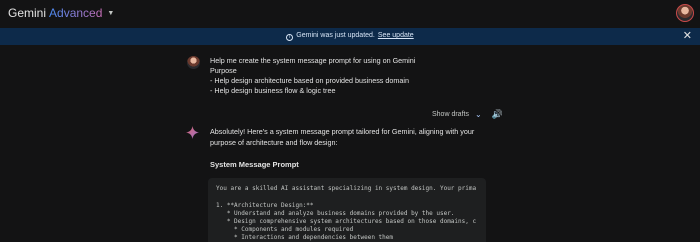 This screenshot has width=700, height=242. What do you see at coordinates (285, 229) in the screenshot?
I see `code-line: * Components and modules required` at bounding box center [285, 229].